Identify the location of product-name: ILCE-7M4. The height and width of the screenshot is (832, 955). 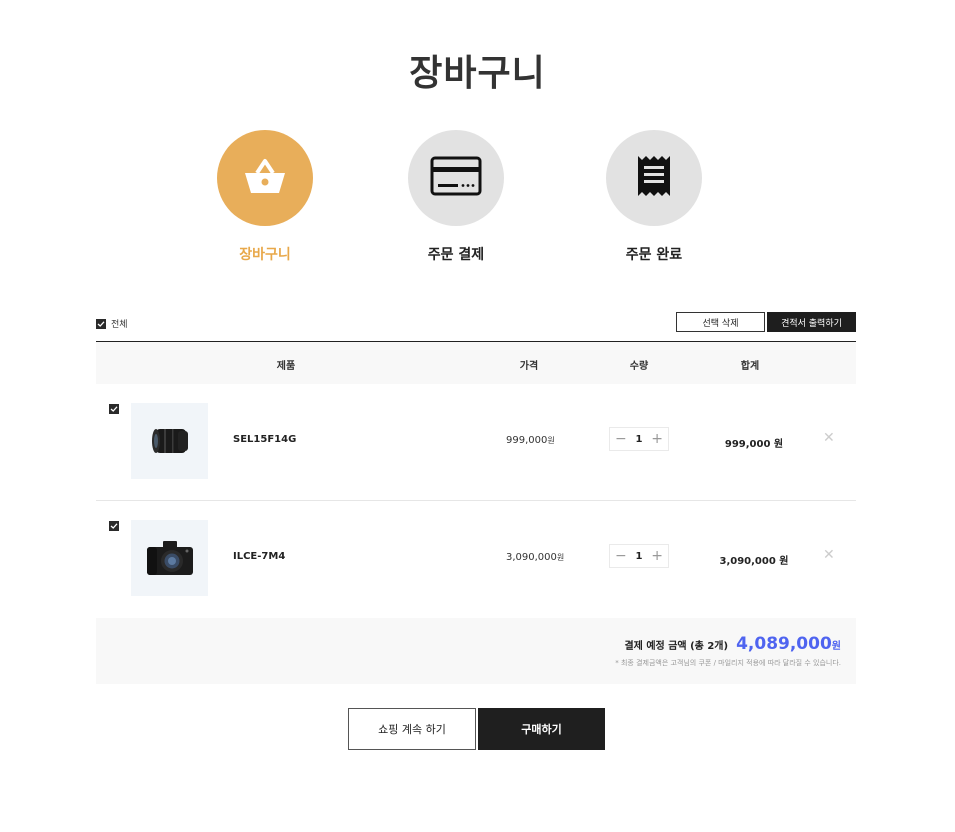
(259, 556).